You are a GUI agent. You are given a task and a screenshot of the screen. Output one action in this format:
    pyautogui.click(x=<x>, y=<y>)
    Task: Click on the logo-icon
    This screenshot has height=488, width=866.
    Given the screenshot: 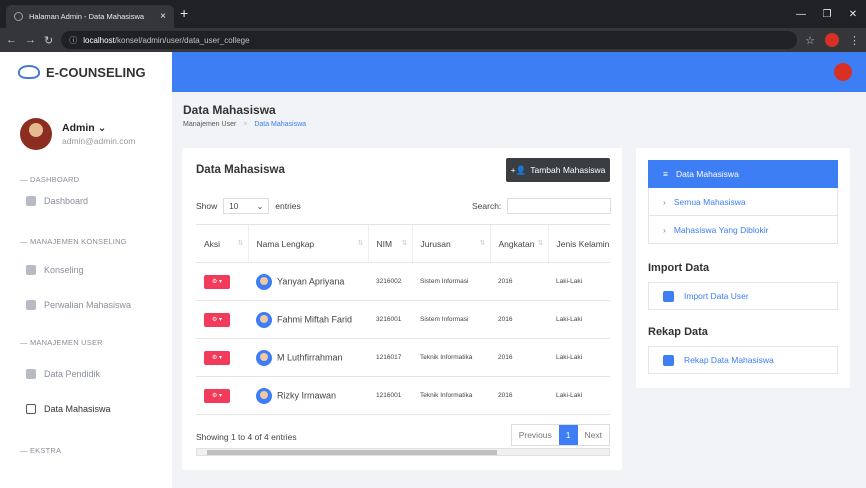 What is the action you would take?
    pyautogui.click(x=29, y=72)
    